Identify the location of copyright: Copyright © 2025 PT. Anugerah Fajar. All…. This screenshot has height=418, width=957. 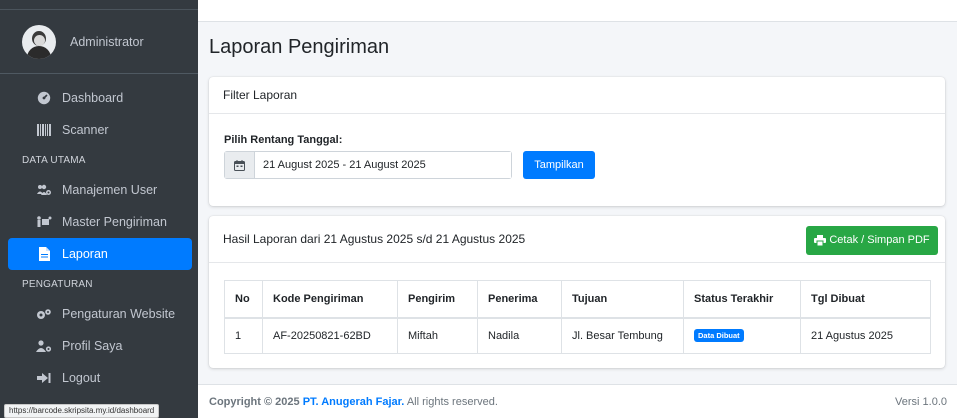
(353, 402).